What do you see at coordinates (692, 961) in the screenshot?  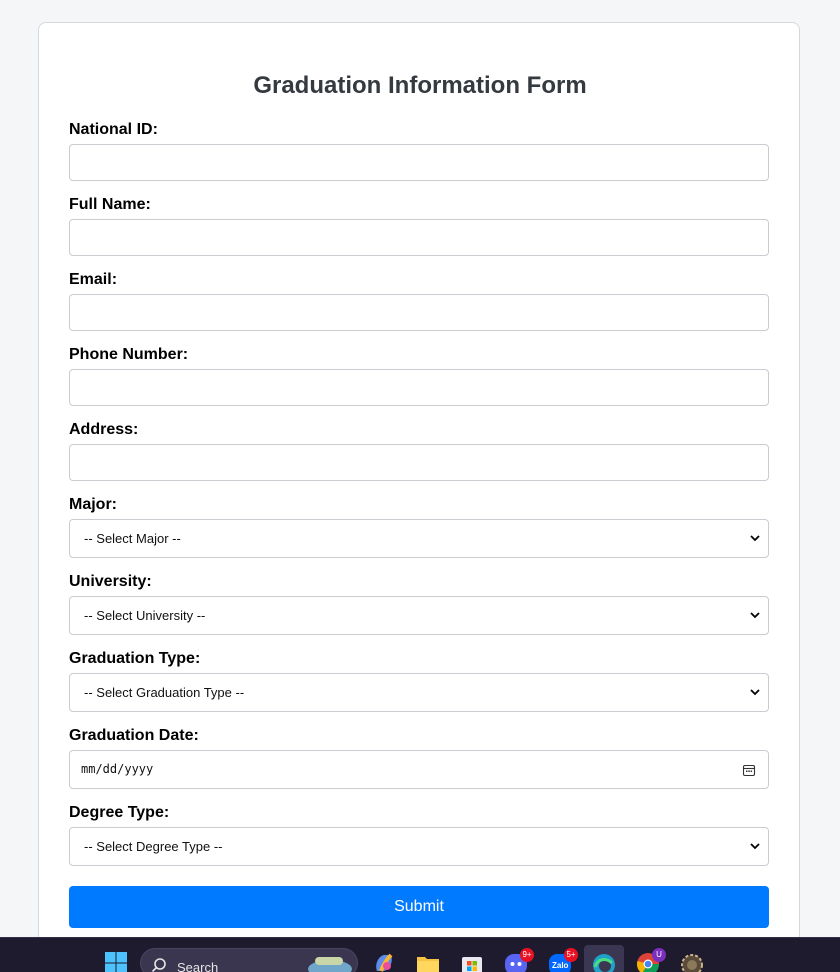 I see `settings-icon` at bounding box center [692, 961].